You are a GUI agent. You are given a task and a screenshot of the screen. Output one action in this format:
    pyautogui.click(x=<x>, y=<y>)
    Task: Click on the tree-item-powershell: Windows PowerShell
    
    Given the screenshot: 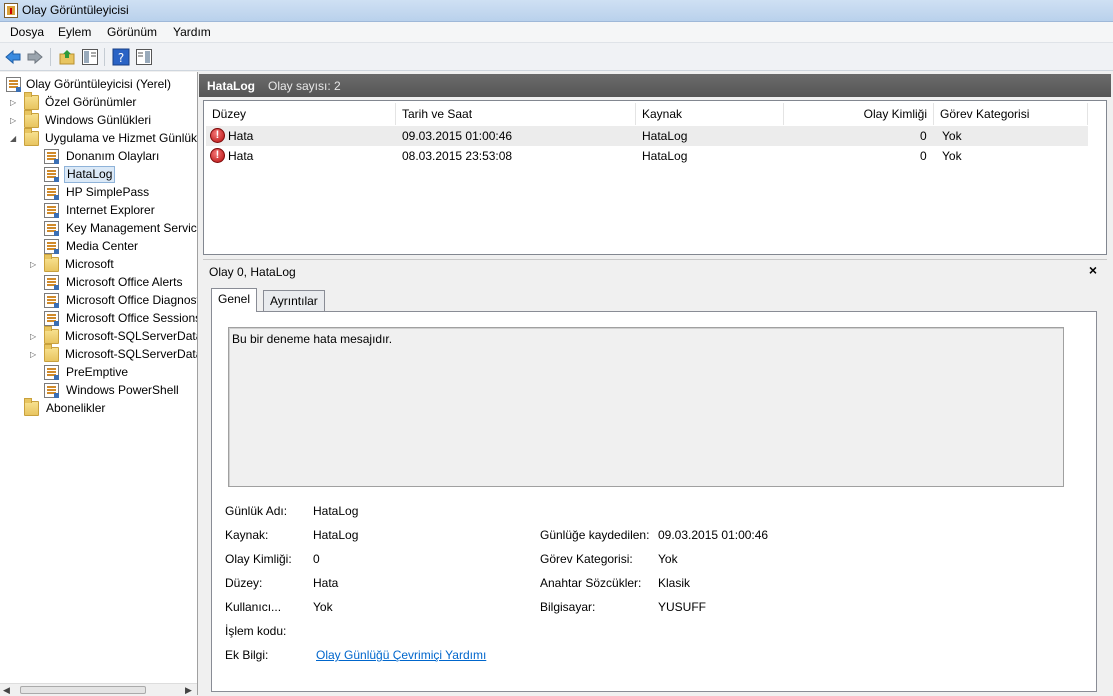 What is the action you would take?
    pyautogui.click(x=120, y=391)
    